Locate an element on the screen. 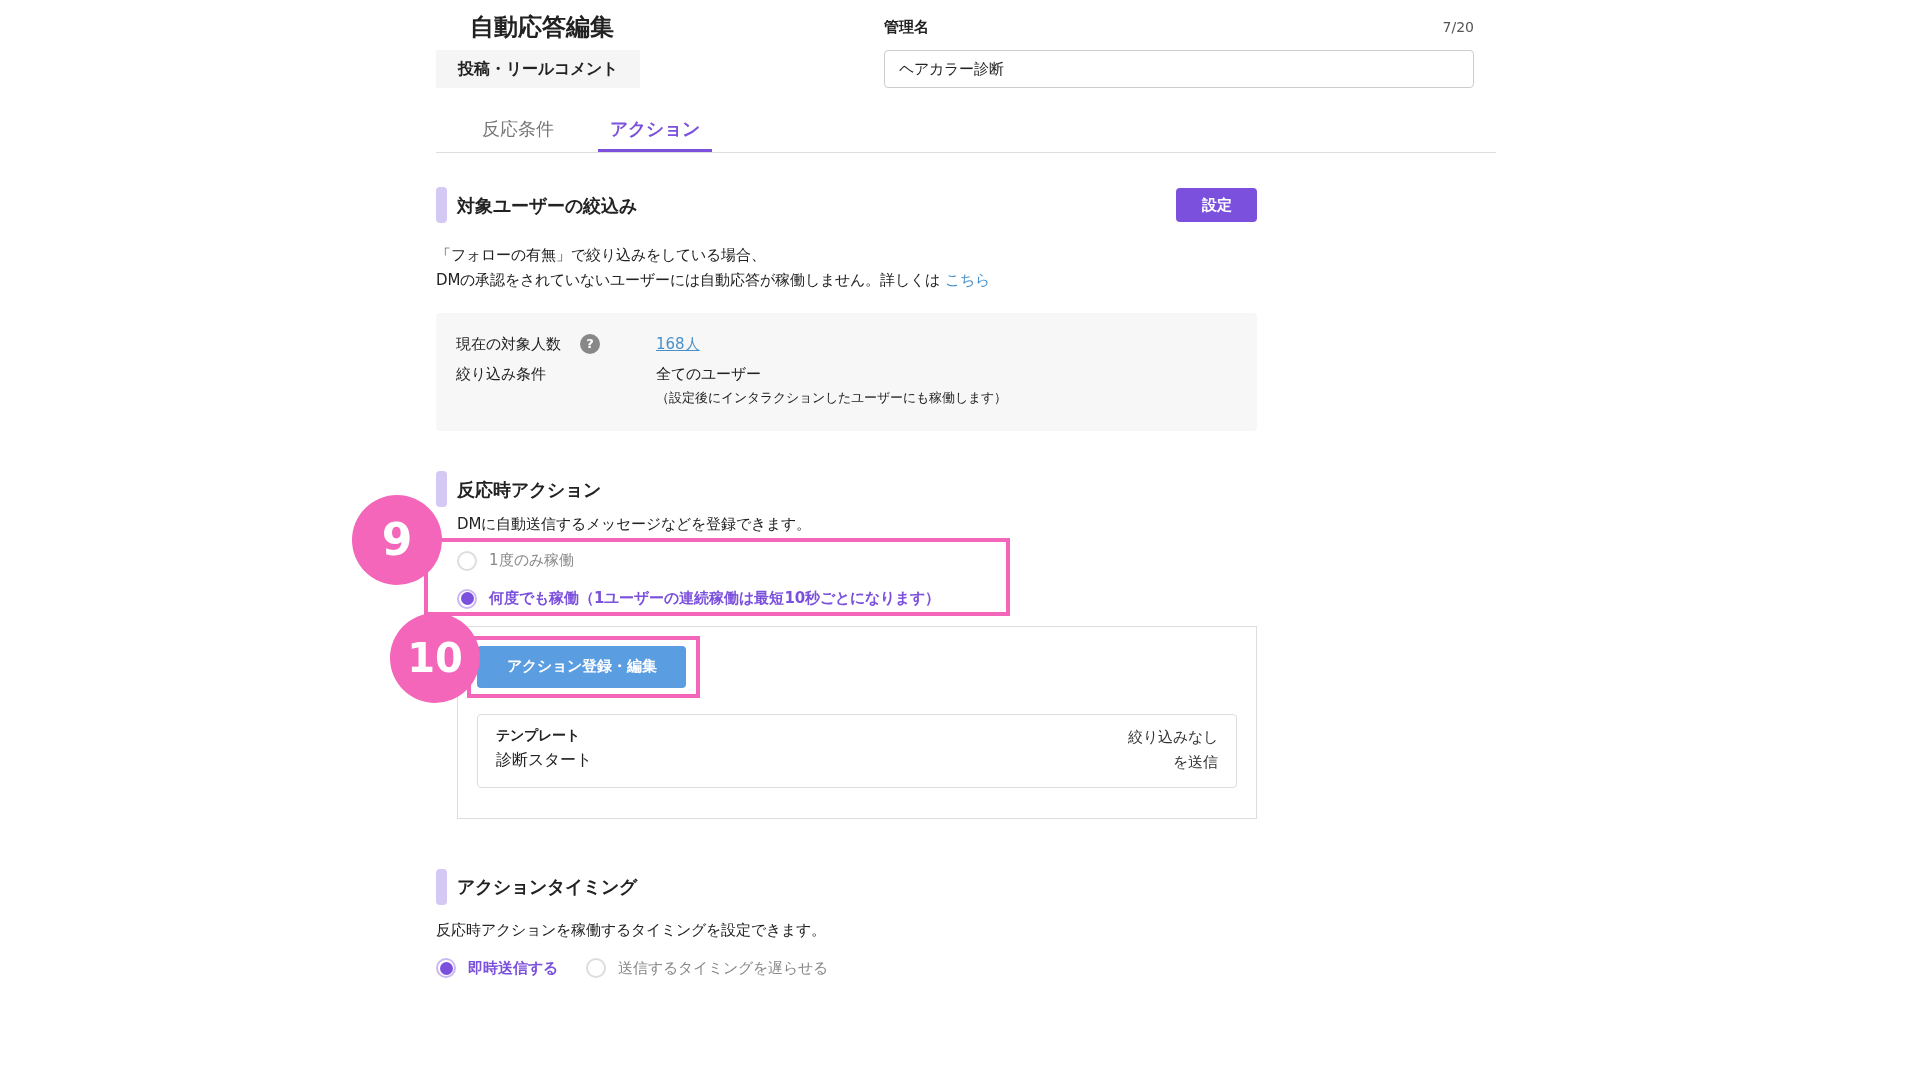  info-label: 絞り込み条件 is located at coordinates (501, 374).